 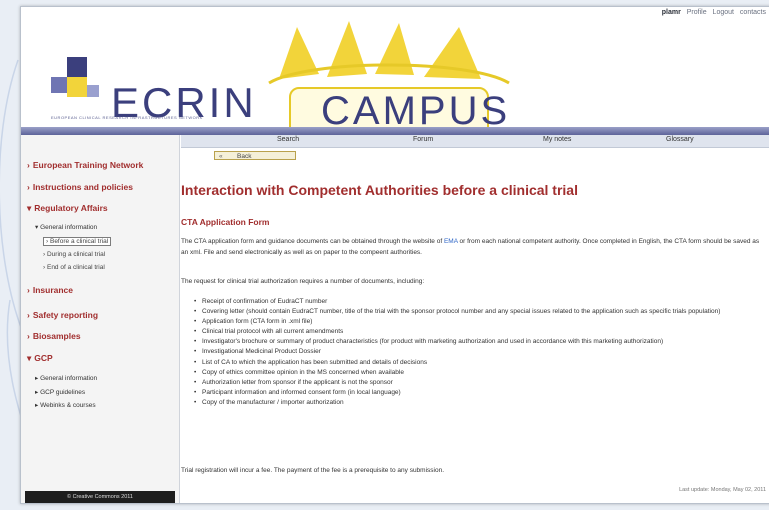 What do you see at coordinates (753, 12) in the screenshot?
I see `contacts-link: contacts` at bounding box center [753, 12].